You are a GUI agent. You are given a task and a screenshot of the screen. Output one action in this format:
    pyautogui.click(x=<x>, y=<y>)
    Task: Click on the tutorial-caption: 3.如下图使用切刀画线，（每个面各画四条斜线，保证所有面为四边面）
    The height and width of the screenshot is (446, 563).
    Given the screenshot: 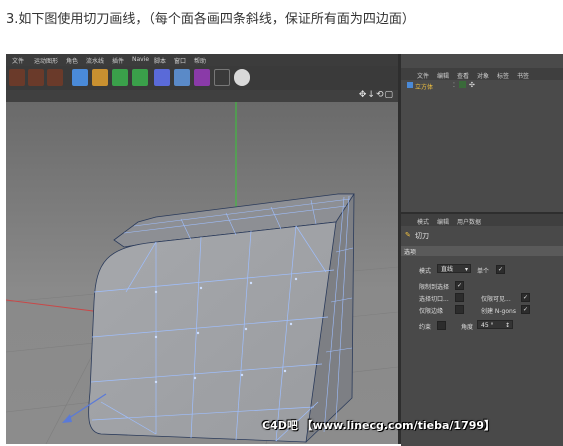 What is the action you would take?
    pyautogui.click(x=210, y=19)
    